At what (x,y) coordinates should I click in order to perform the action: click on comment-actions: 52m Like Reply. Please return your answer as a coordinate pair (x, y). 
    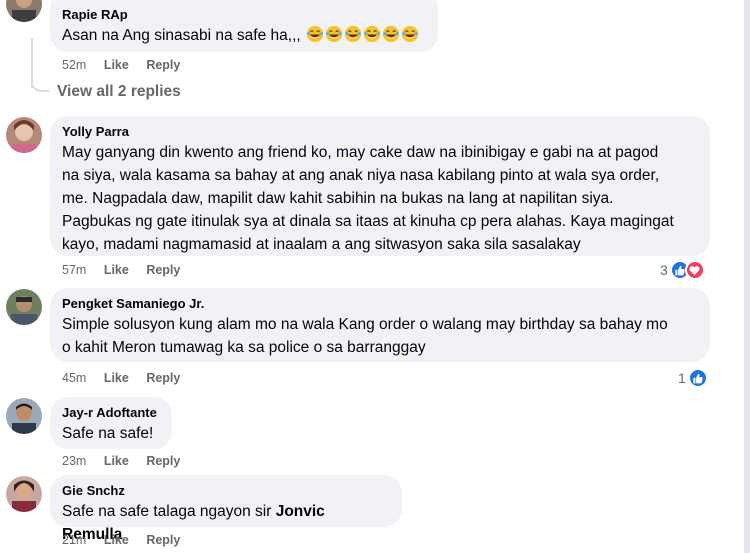
    Looking at the image, I should click on (128, 65).